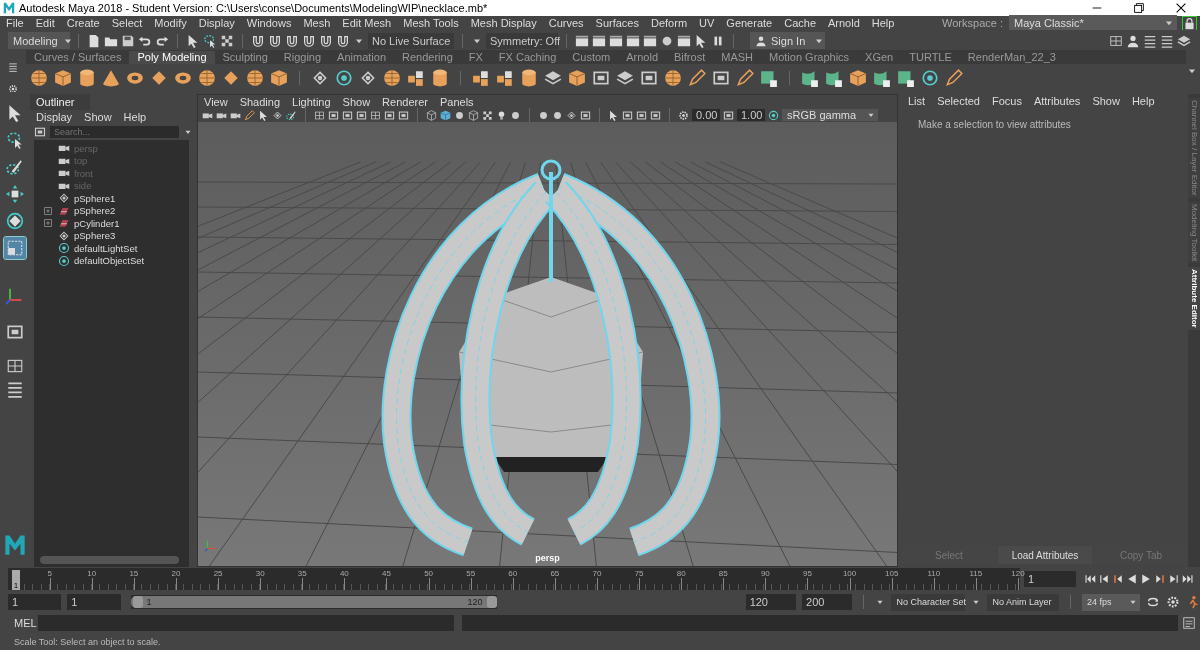  Describe the element at coordinates (15, 221) in the screenshot. I see `rotate-tool-button` at that location.